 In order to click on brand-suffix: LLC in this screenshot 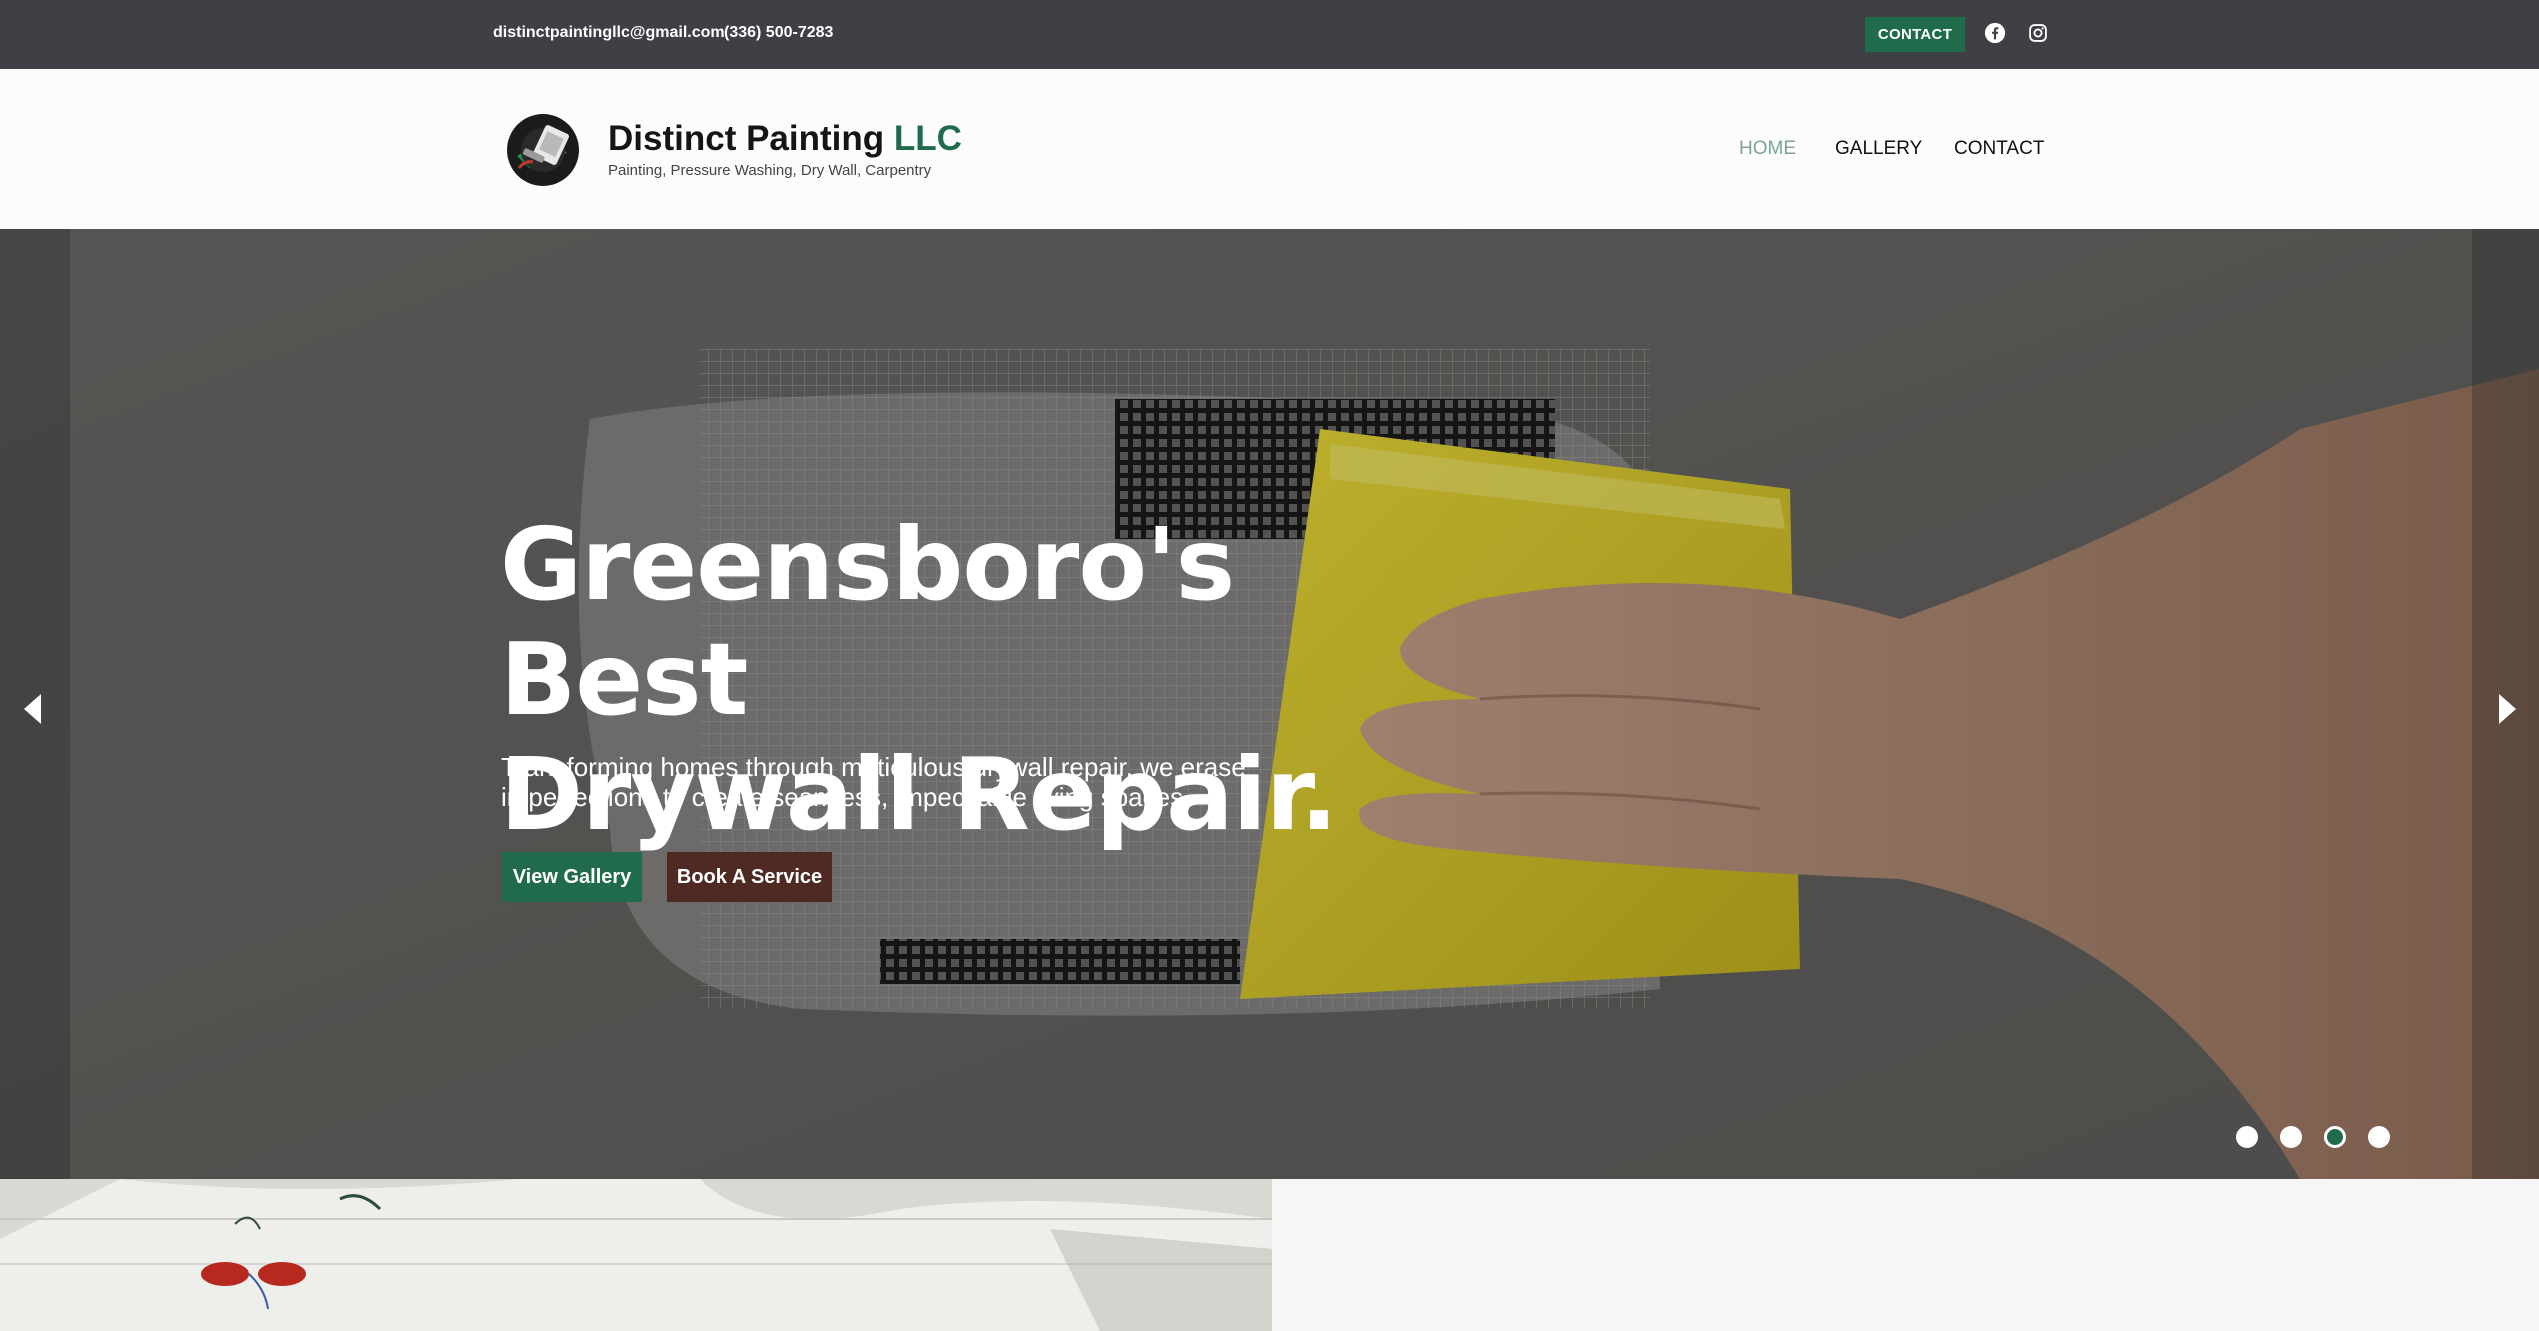, I will do `click(927, 138)`.